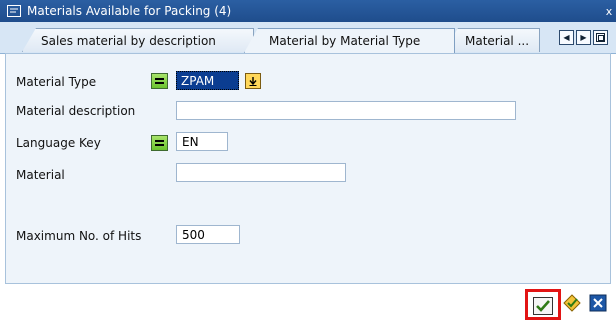  What do you see at coordinates (14, 11) in the screenshot?
I see `window-icon` at bounding box center [14, 11].